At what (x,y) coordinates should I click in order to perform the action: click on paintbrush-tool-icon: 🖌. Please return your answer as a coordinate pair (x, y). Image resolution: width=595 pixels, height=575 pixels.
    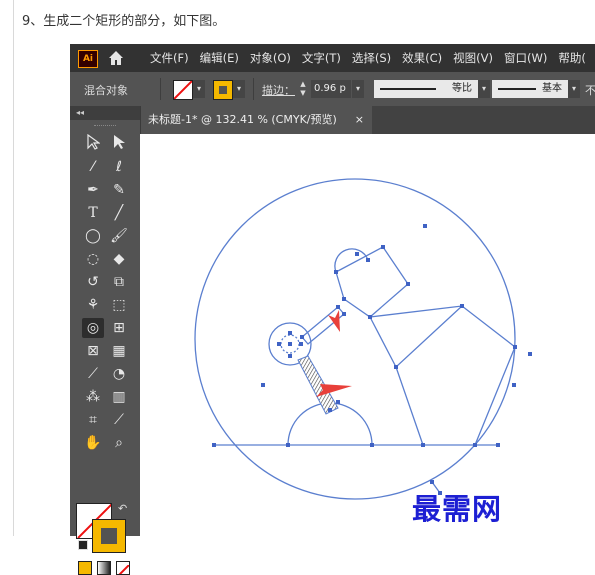
    Looking at the image, I should click on (119, 236).